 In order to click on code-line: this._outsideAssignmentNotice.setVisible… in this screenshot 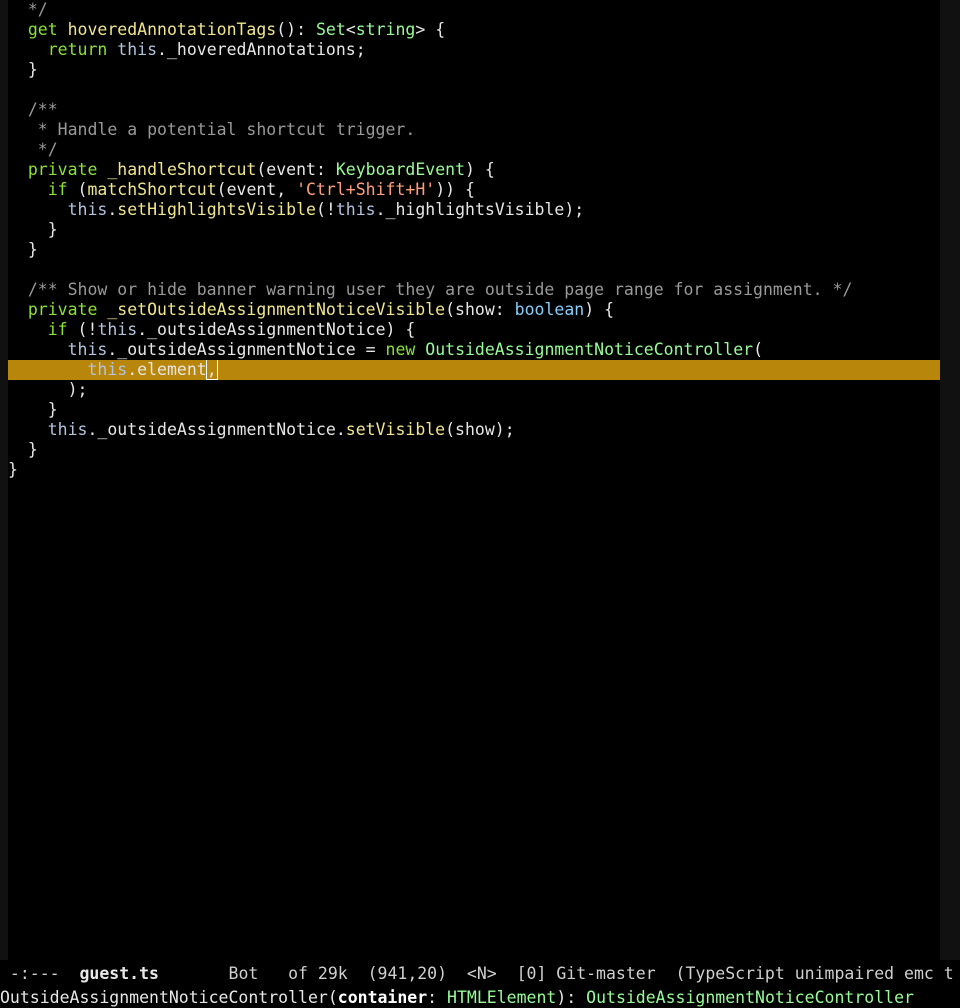, I will do `click(474, 430)`.